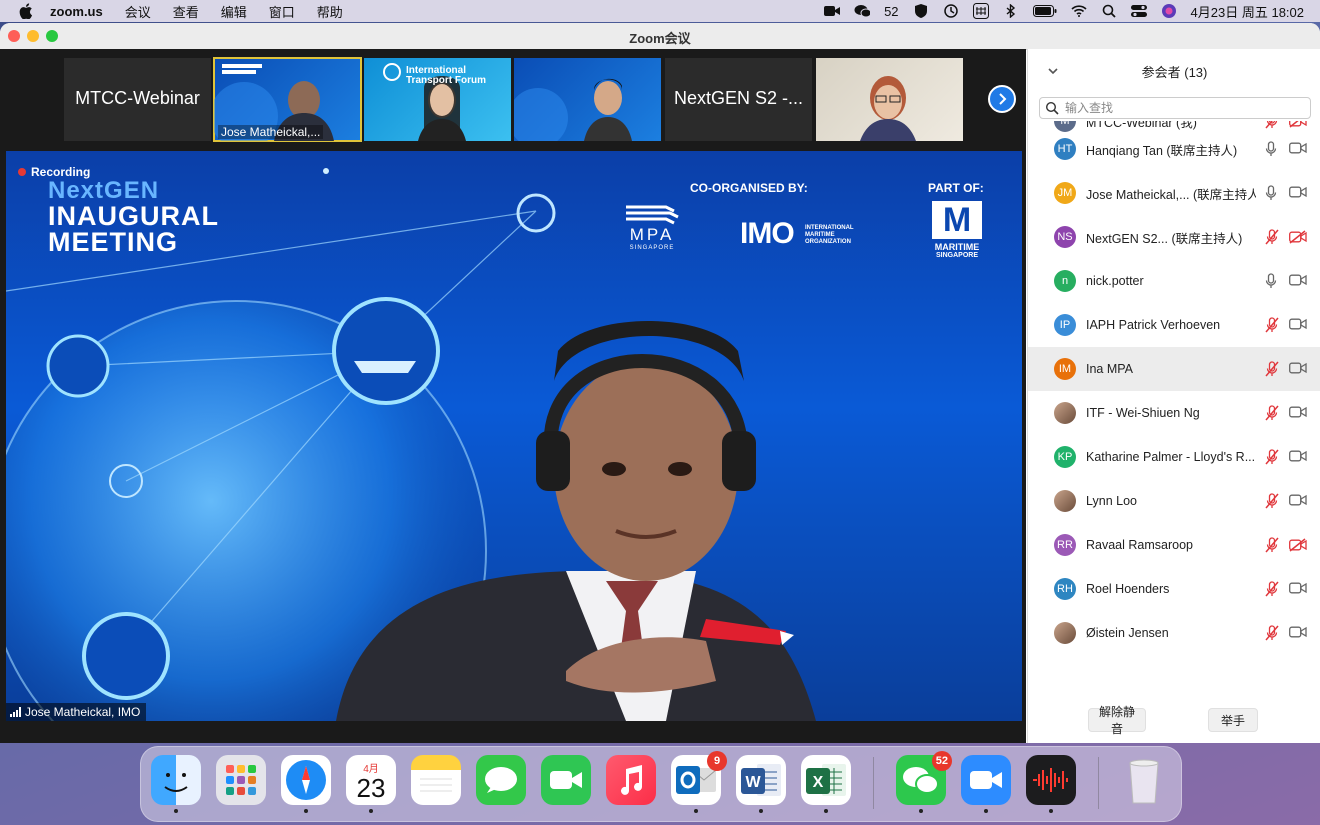 The height and width of the screenshot is (825, 1320). Describe the element at coordinates (980, 11) in the screenshot. I see `input-method-icon` at that location.